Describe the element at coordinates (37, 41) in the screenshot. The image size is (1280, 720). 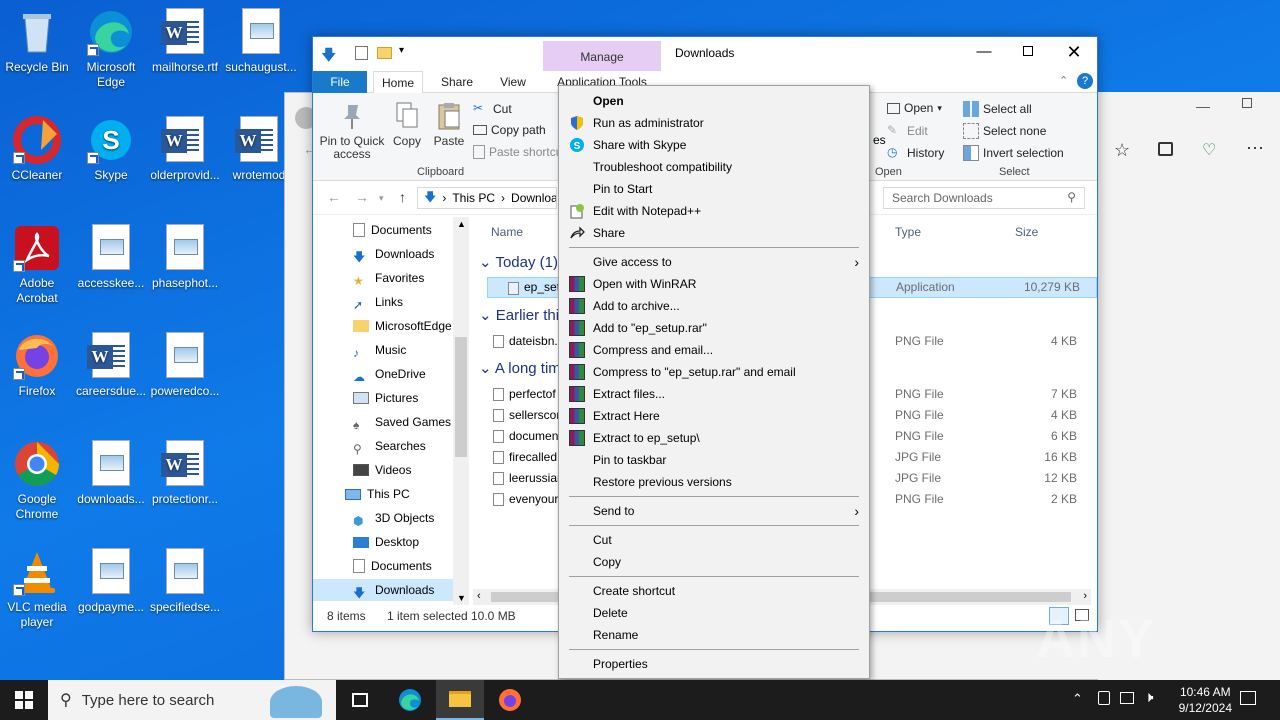
I see `desktop-icon-recycle-bin: Recycle Bin` at that location.